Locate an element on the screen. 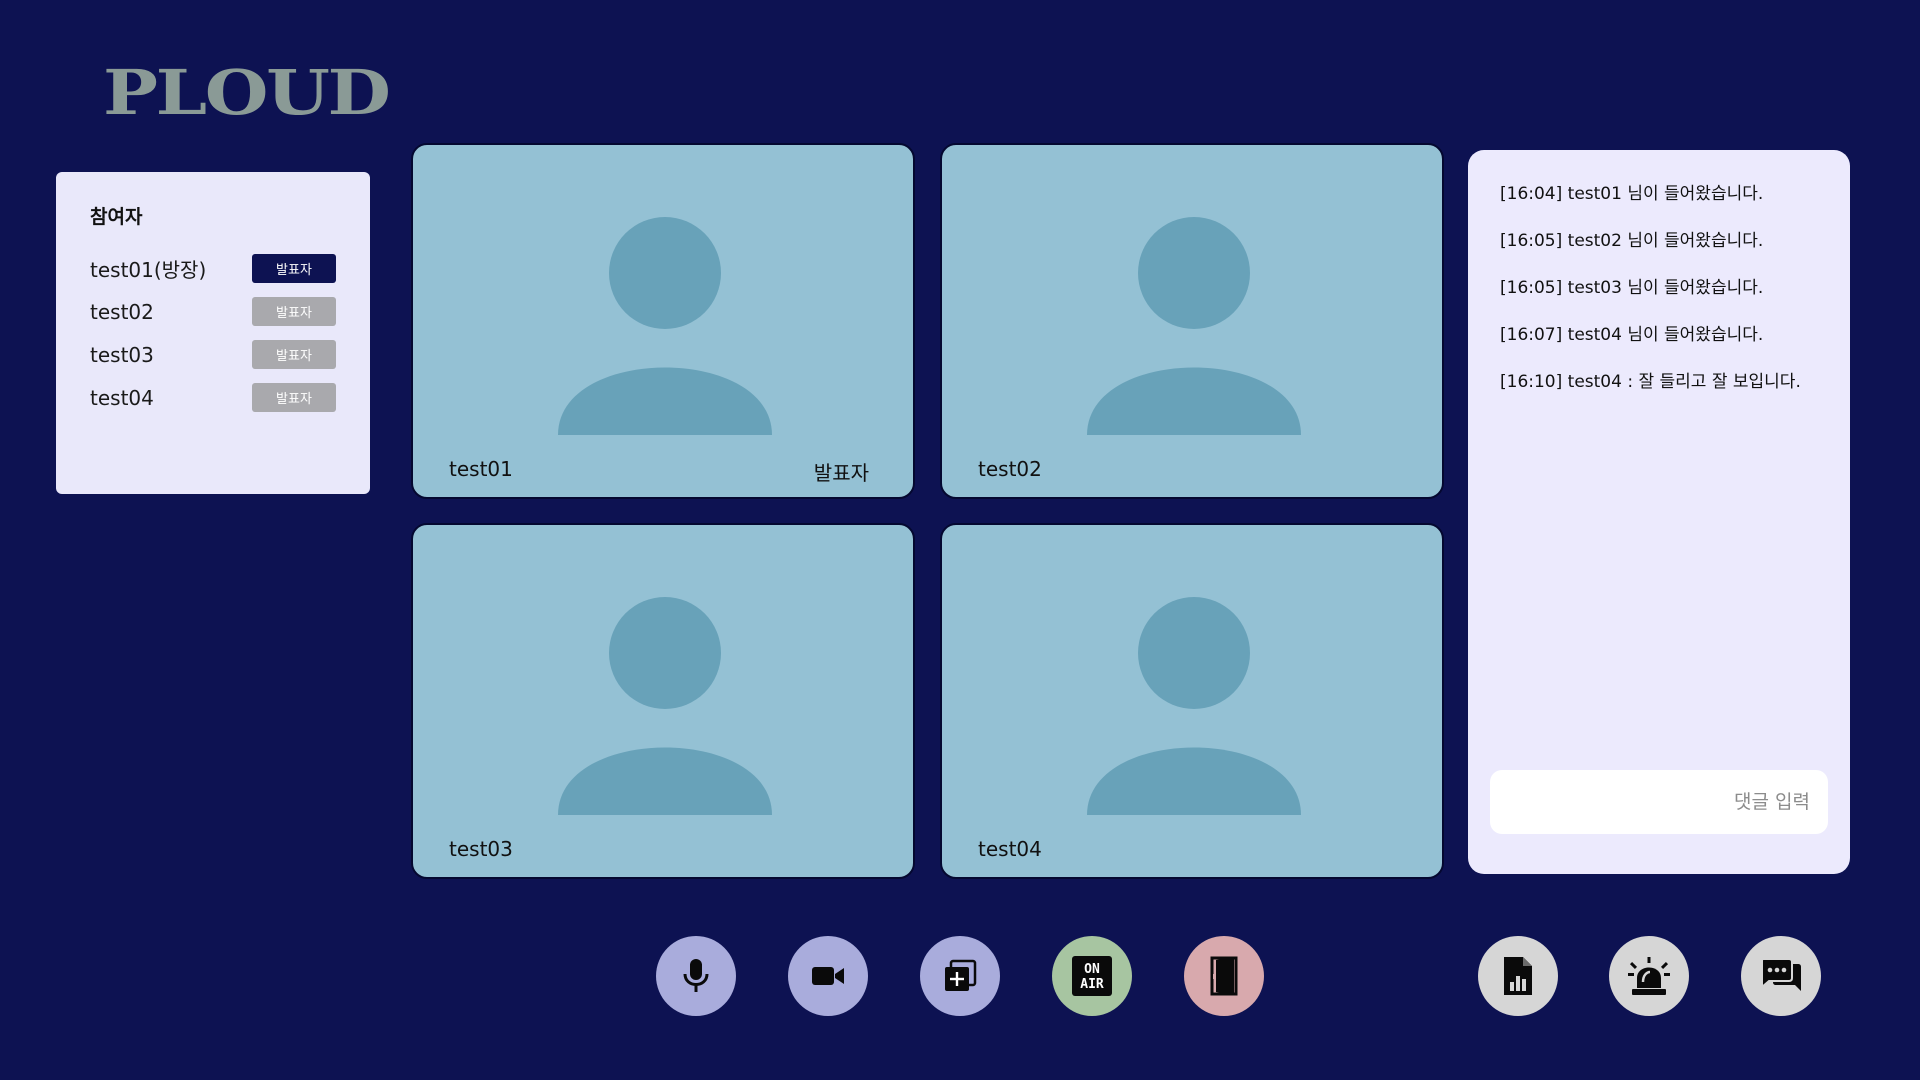 This screenshot has width=1920, height=1080. video-tile-role: 발표자 is located at coordinates (841, 473).